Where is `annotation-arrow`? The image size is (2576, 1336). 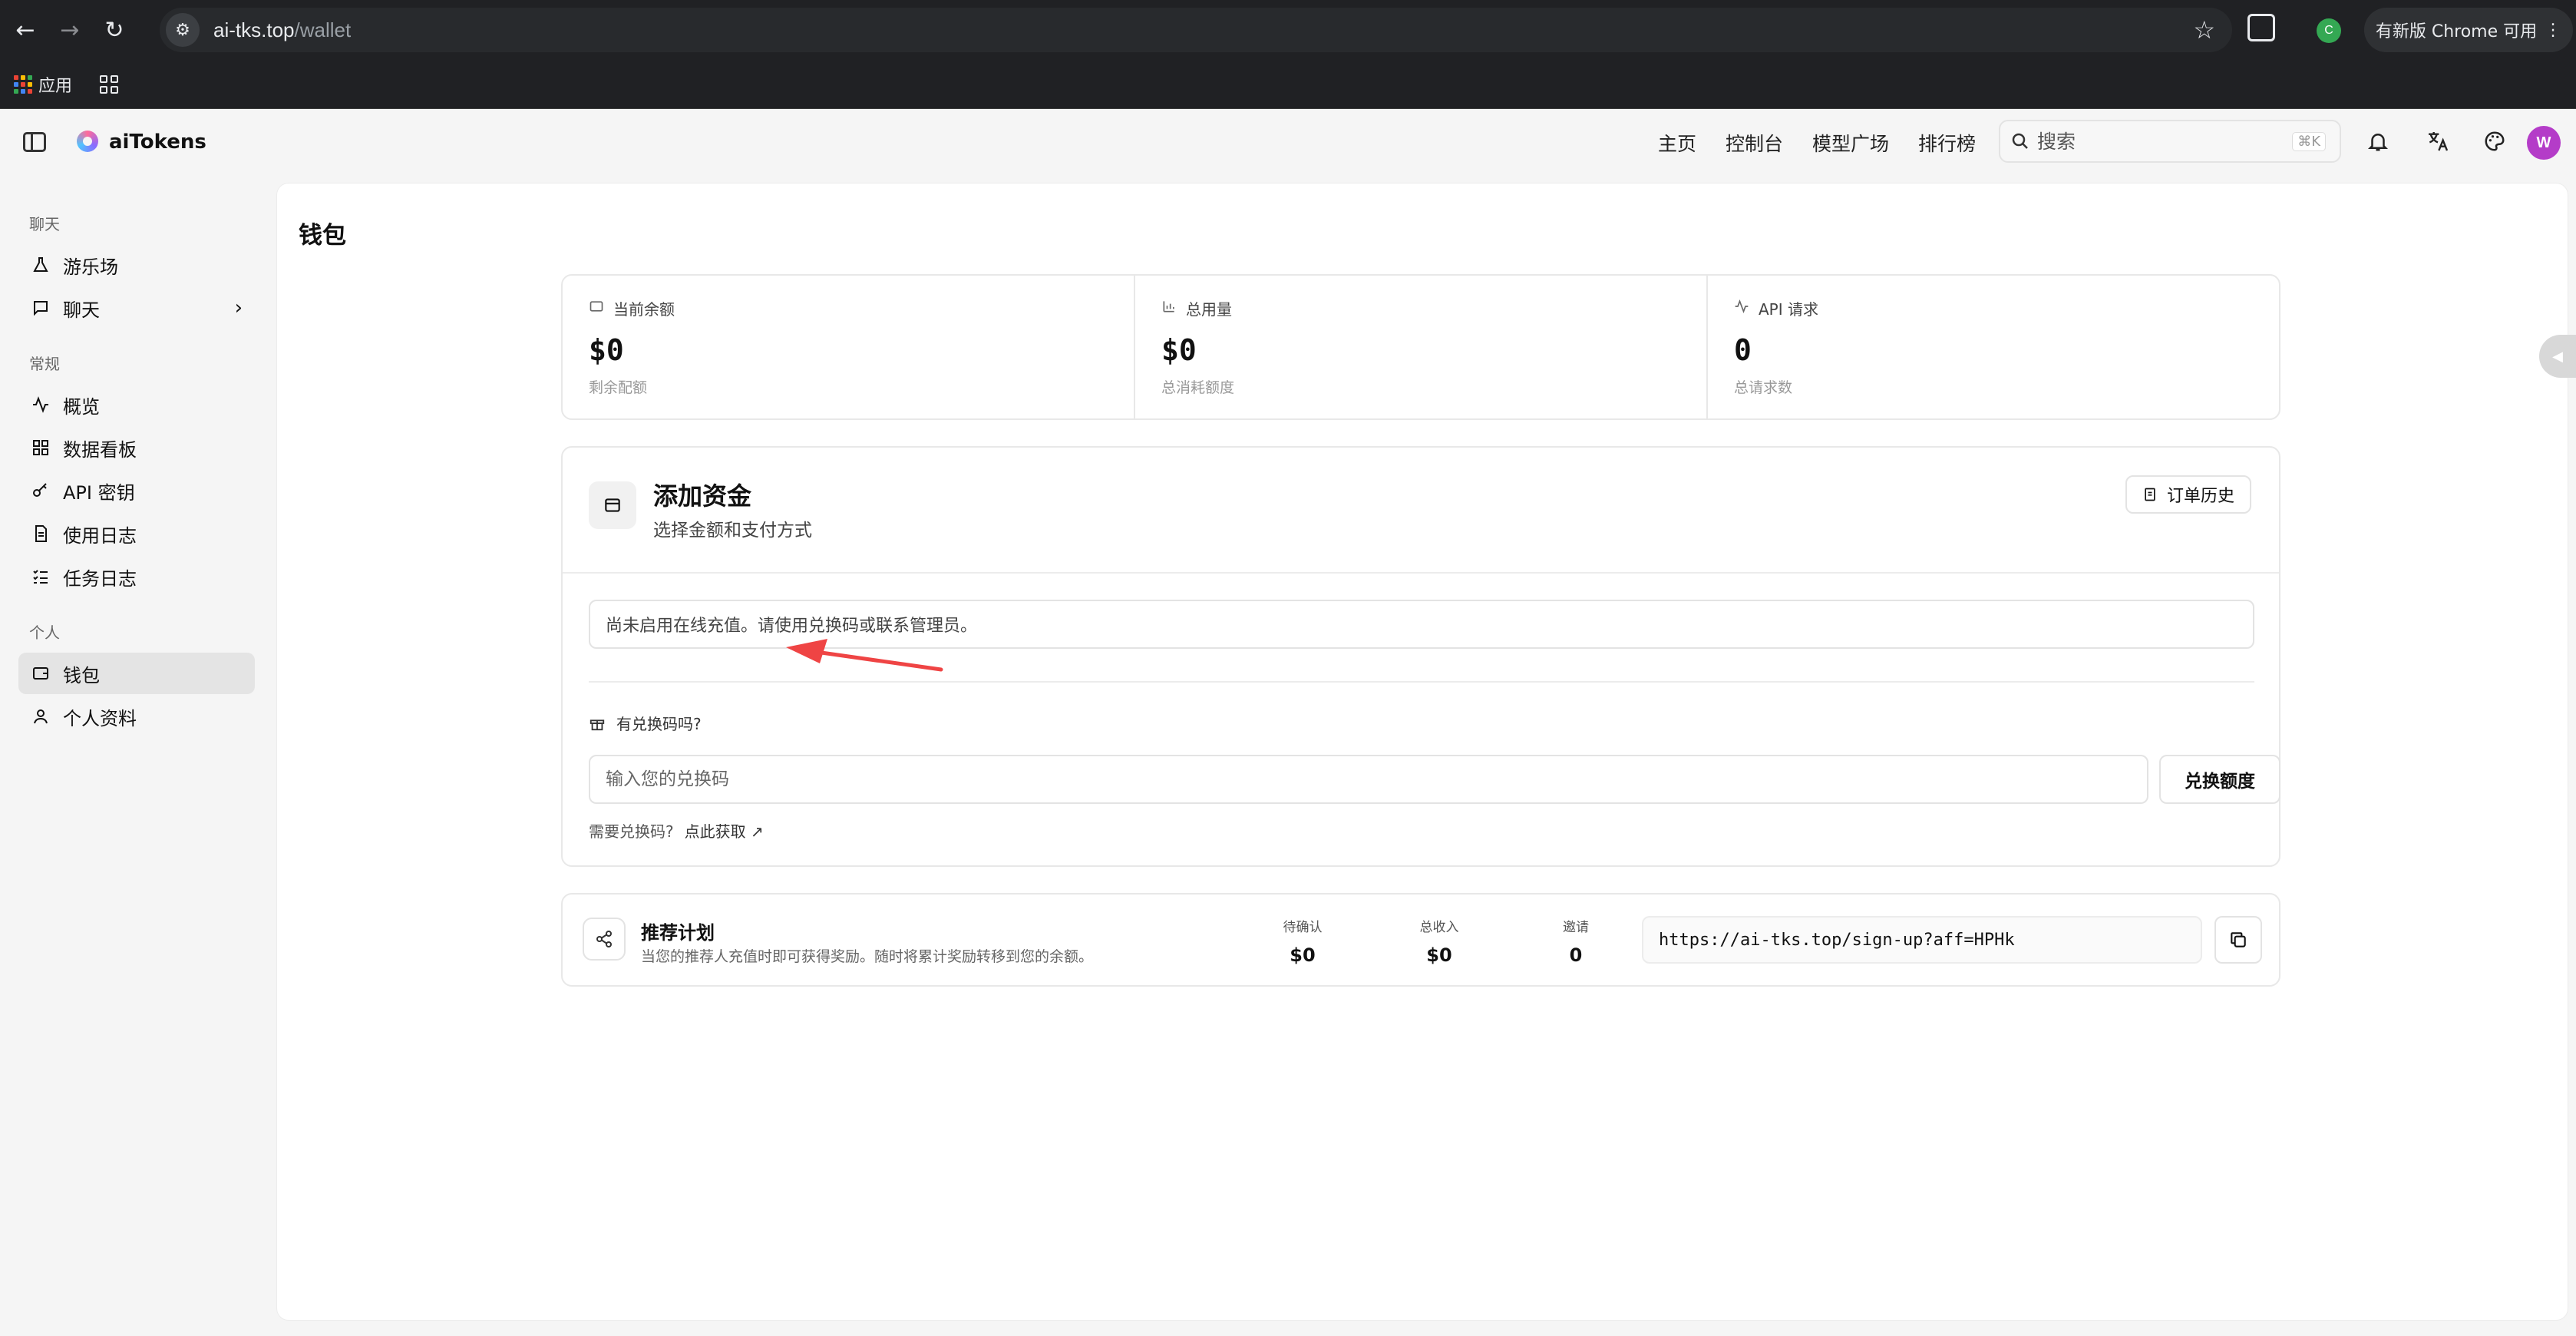 annotation-arrow is located at coordinates (865, 655).